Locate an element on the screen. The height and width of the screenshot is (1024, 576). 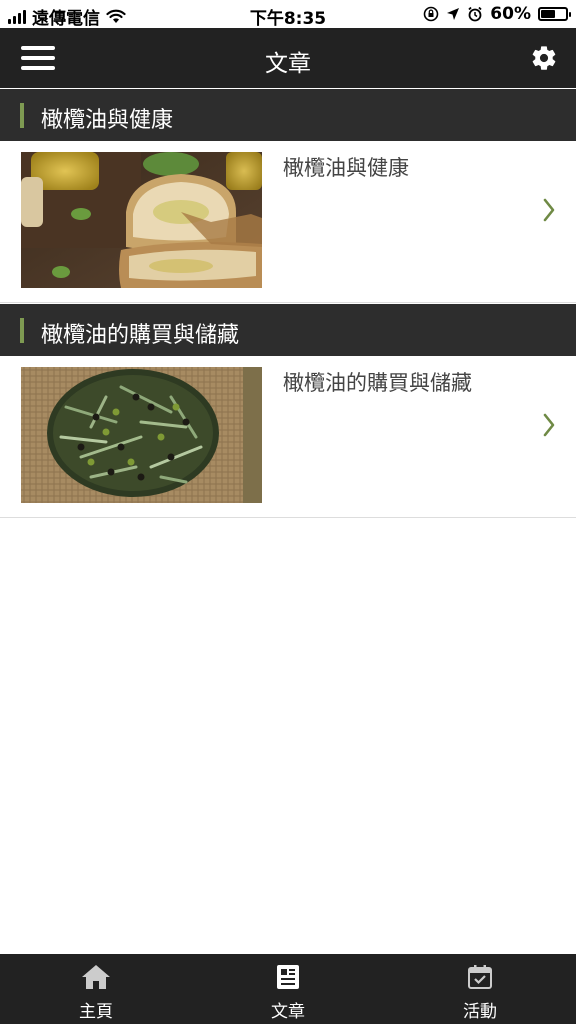
gear-icon is located at coordinates (544, 58).